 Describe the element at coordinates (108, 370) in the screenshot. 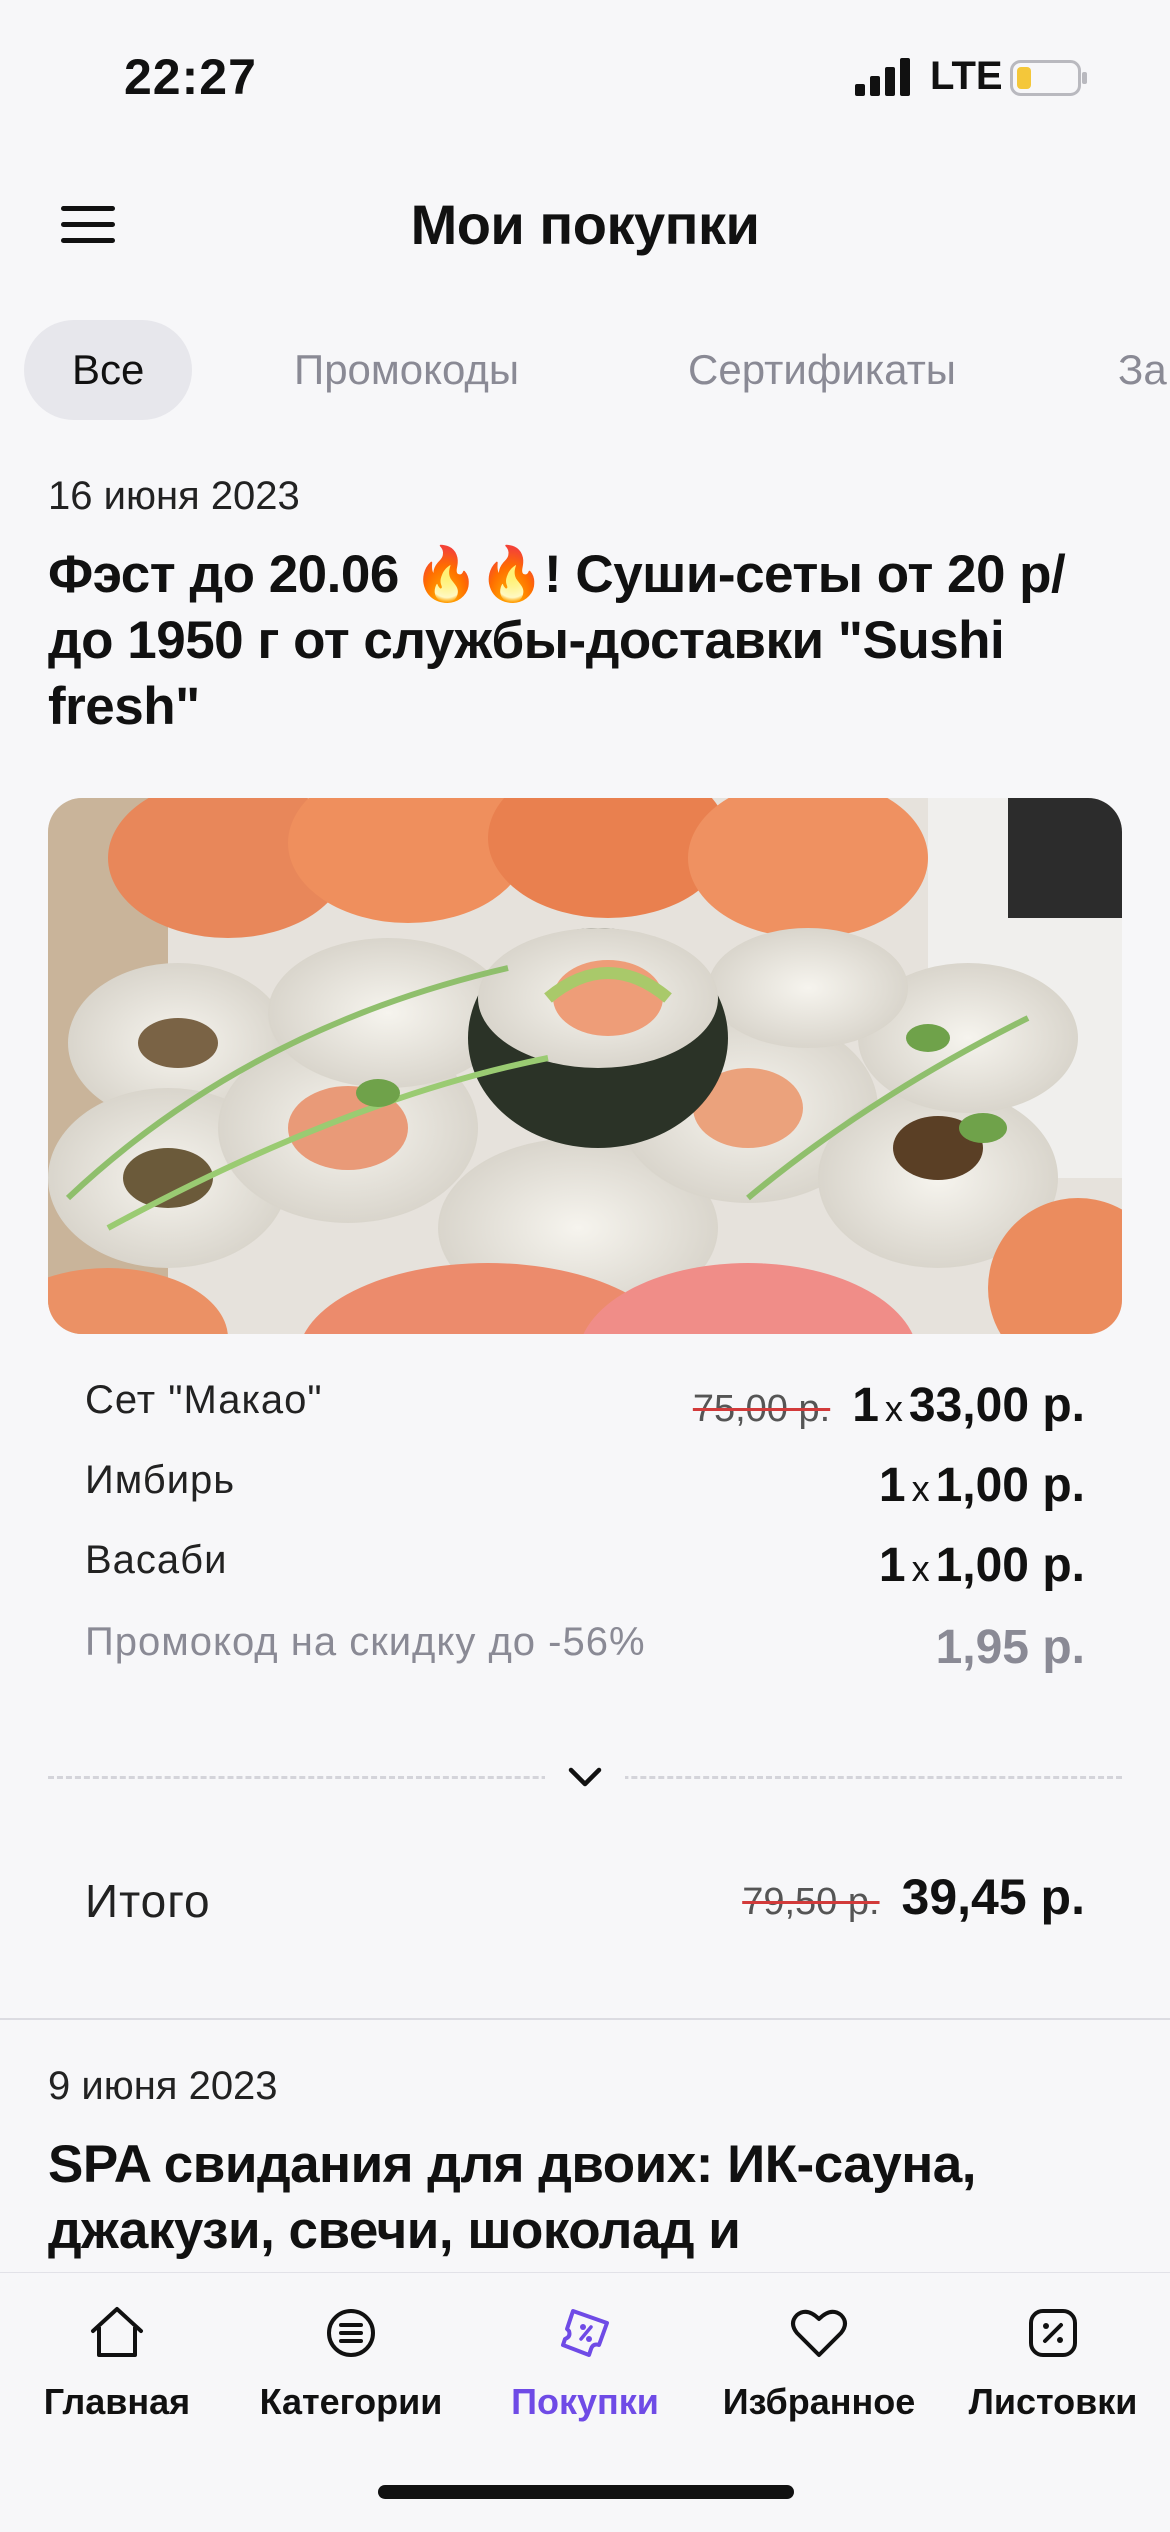

I see `tab-all: Все` at that location.